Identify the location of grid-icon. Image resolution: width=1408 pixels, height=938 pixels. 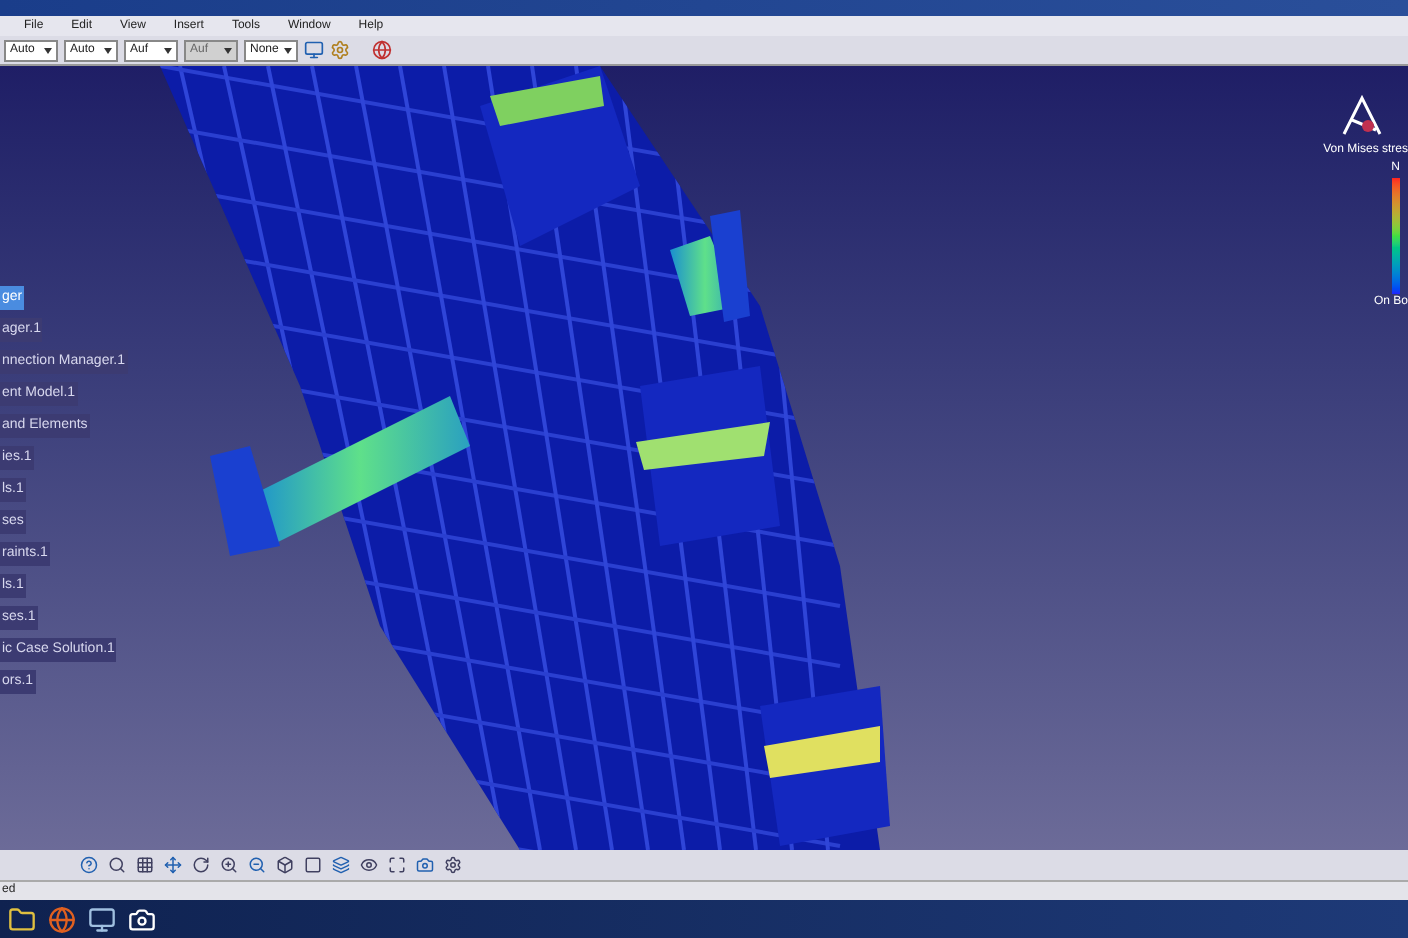
(145, 865).